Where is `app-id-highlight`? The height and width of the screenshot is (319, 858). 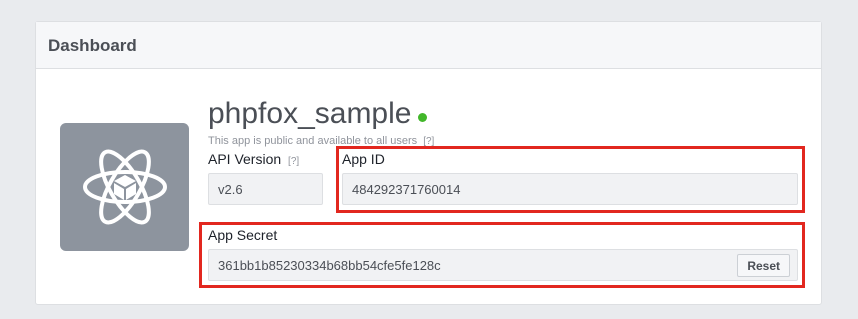 app-id-highlight is located at coordinates (570, 179).